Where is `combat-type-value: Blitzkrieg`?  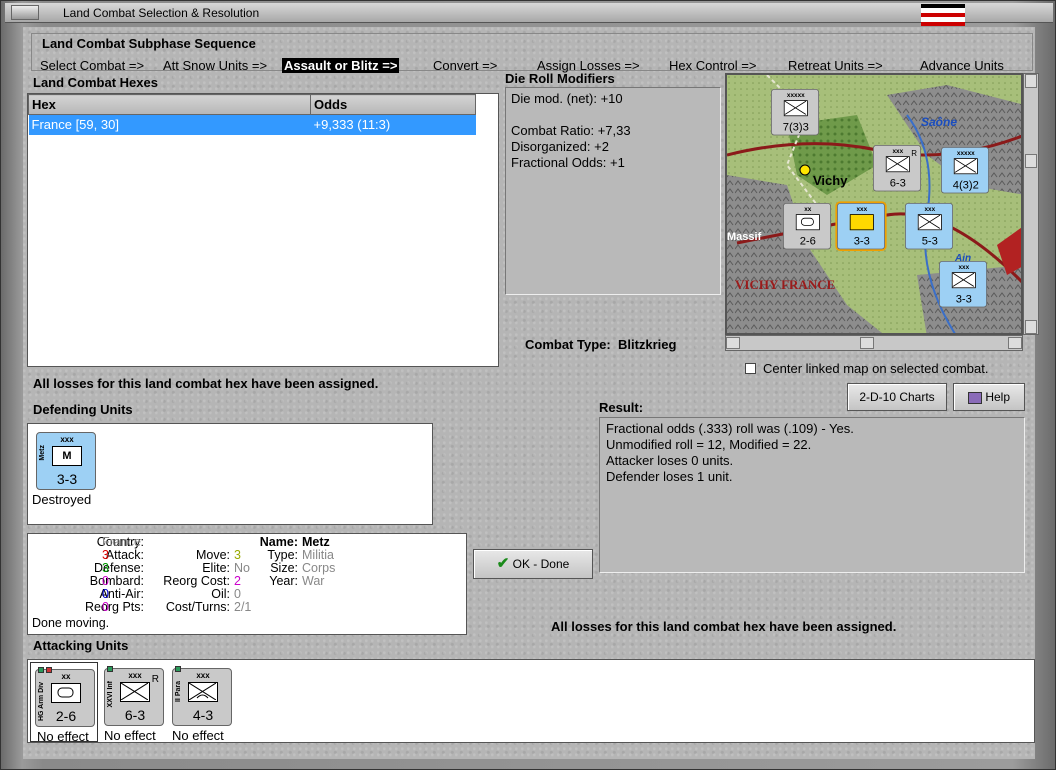 combat-type-value: Blitzkrieg is located at coordinates (647, 344).